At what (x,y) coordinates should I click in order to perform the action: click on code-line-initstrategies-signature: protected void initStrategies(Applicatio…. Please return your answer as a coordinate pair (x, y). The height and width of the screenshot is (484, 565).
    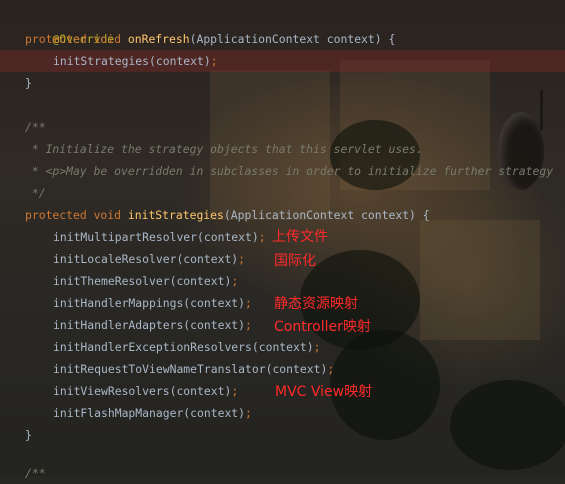
    Looking at the image, I should click on (227, 215).